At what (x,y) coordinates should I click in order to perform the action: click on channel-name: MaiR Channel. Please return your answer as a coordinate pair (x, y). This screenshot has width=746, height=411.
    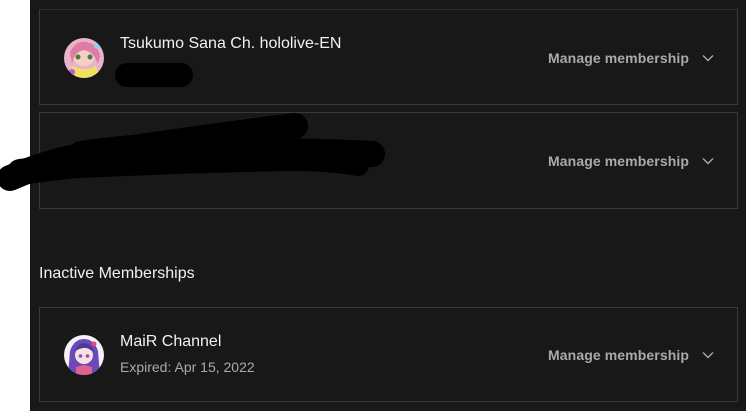
    Looking at the image, I should click on (170, 342).